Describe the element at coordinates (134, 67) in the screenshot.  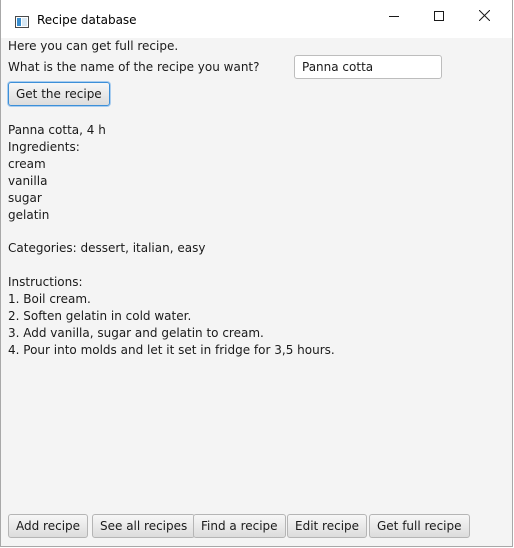
I see `recipe-name-question: What is the name of the recipe you want?` at that location.